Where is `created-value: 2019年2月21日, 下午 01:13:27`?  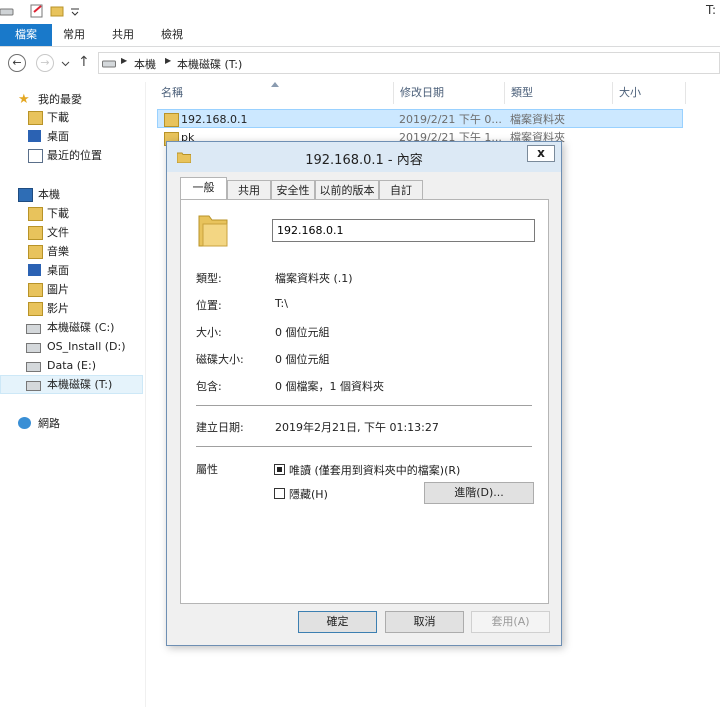 created-value: 2019年2月21日, 下午 01:13:27 is located at coordinates (357, 427).